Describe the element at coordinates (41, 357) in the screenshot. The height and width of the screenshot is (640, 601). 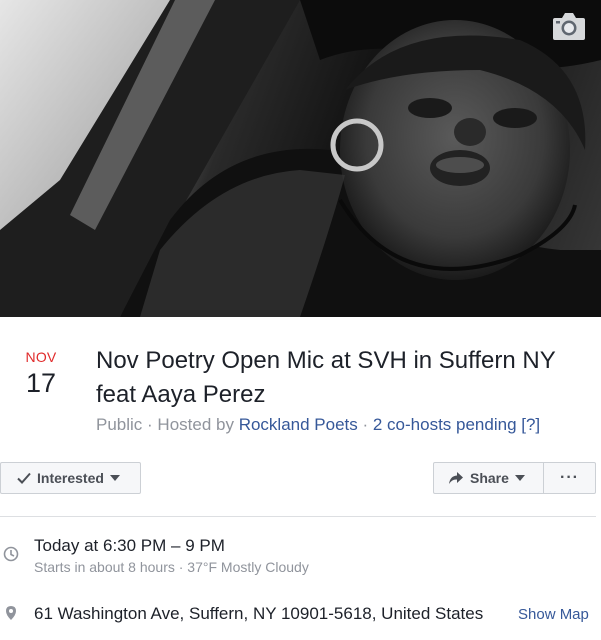
I see `event-month: NOV` at that location.